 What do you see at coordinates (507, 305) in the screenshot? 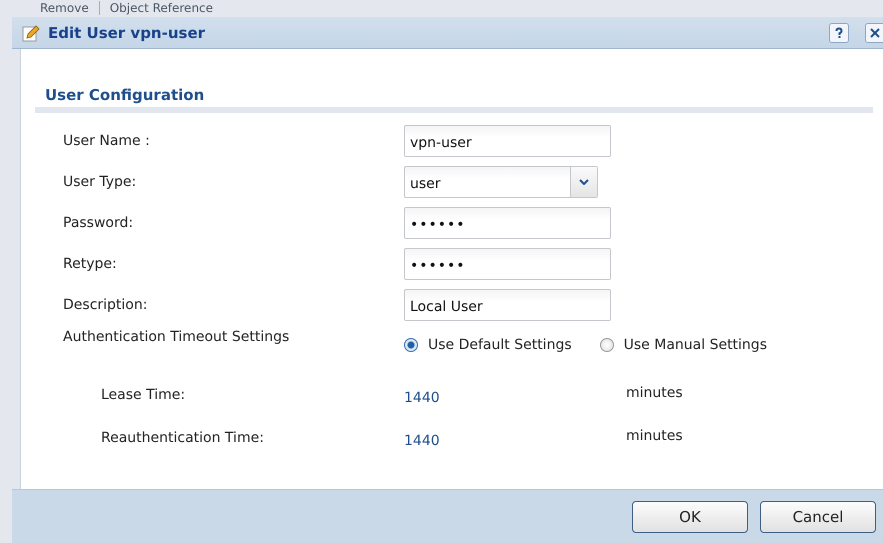
I see `input-field: Local User` at bounding box center [507, 305].